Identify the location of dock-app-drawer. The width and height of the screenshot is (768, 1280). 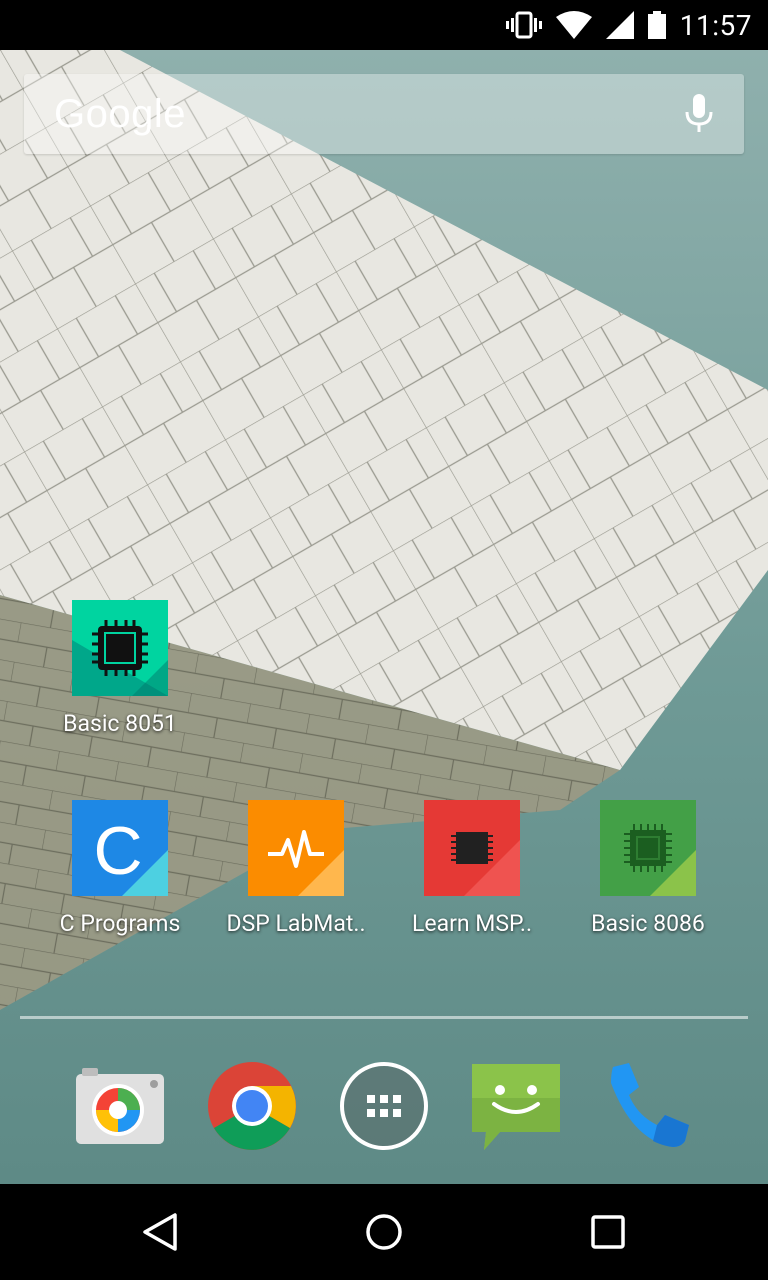
(384, 1106).